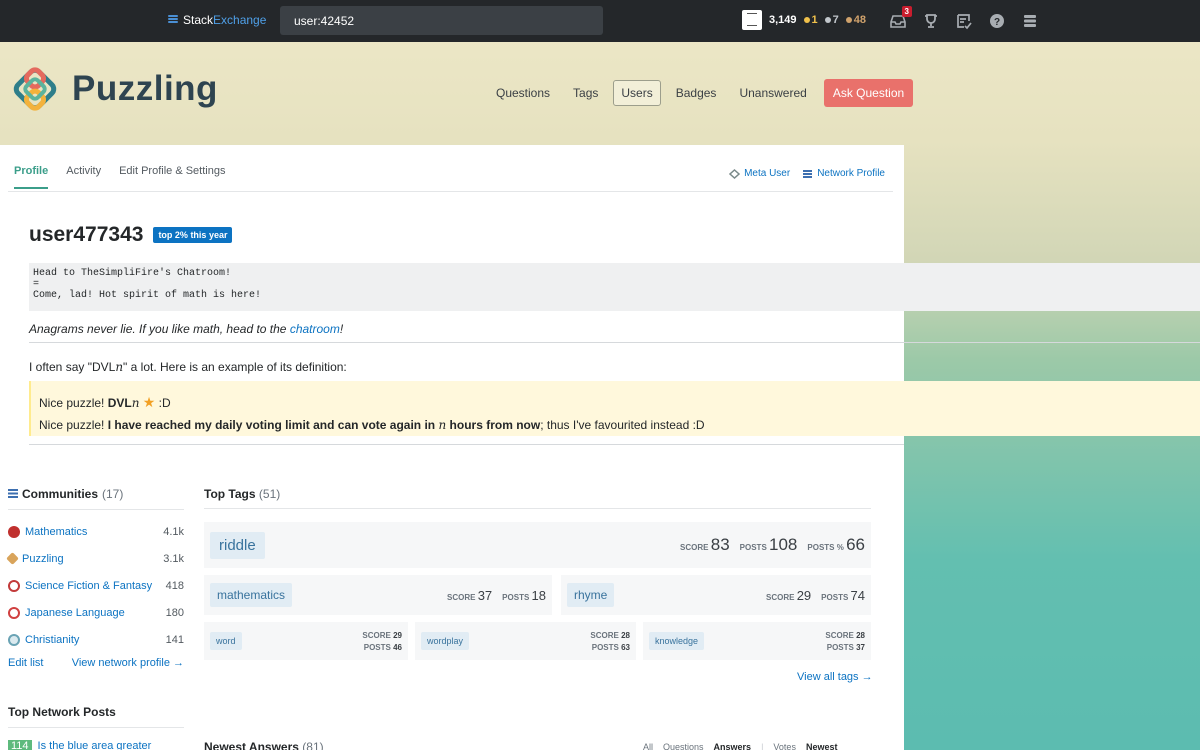 This screenshot has width=1200, height=750. Describe the element at coordinates (585, 93) in the screenshot. I see `nav-tags: Tags` at that location.